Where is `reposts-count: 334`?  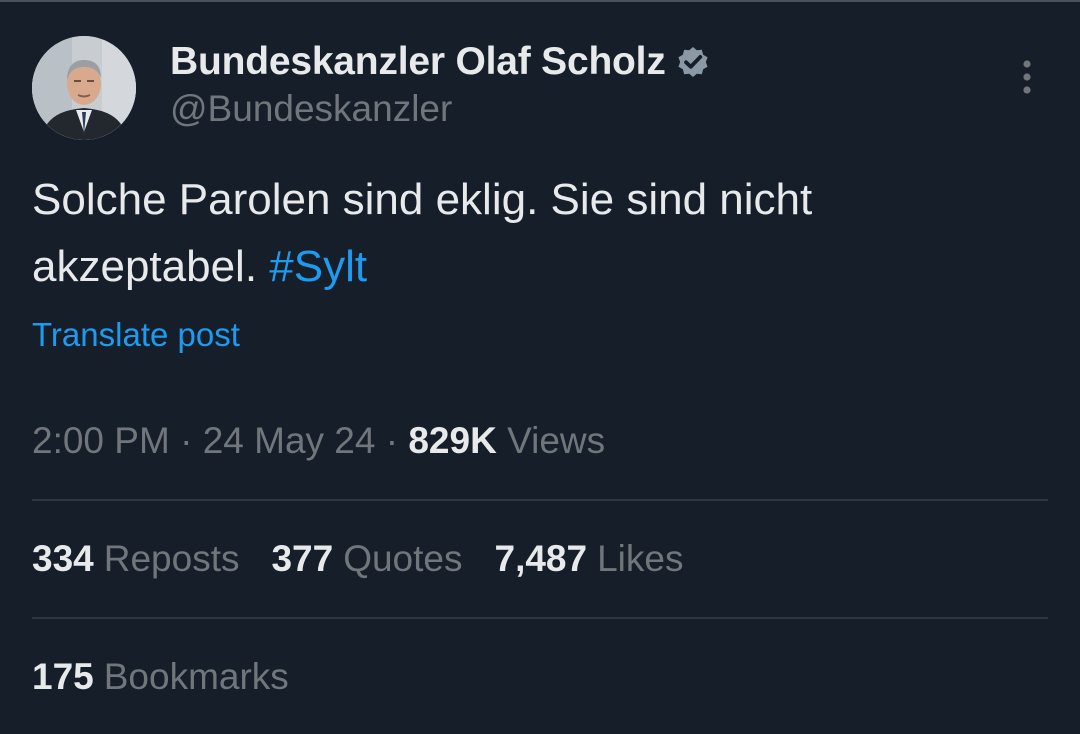 reposts-count: 334 is located at coordinates (63, 558).